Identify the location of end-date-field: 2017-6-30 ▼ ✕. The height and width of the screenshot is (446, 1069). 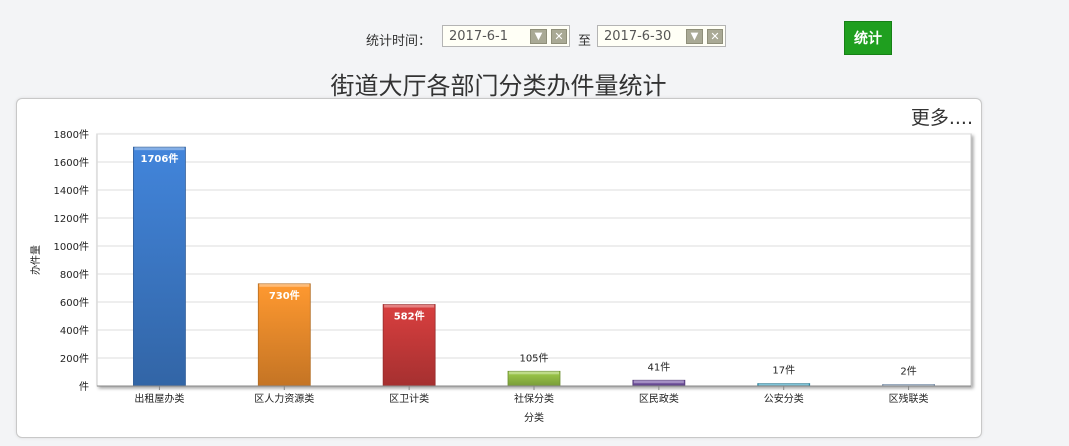
(661, 36).